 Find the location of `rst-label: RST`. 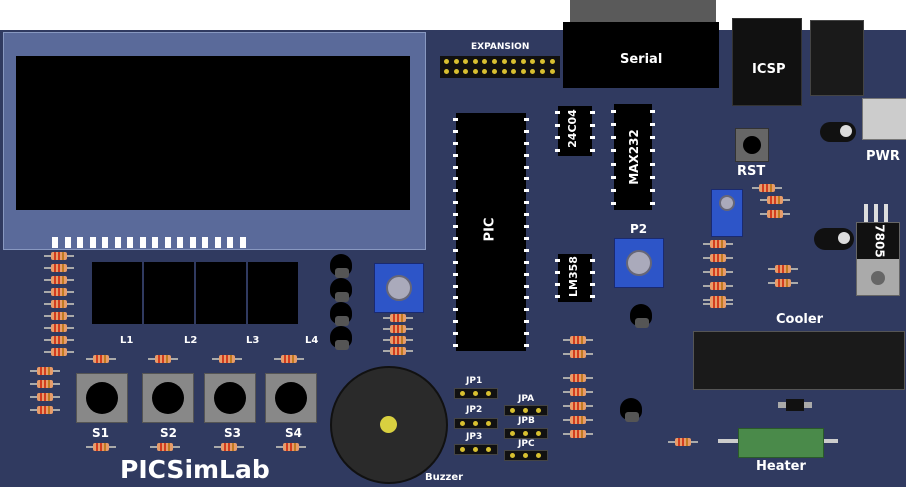

rst-label: RST is located at coordinates (751, 171).